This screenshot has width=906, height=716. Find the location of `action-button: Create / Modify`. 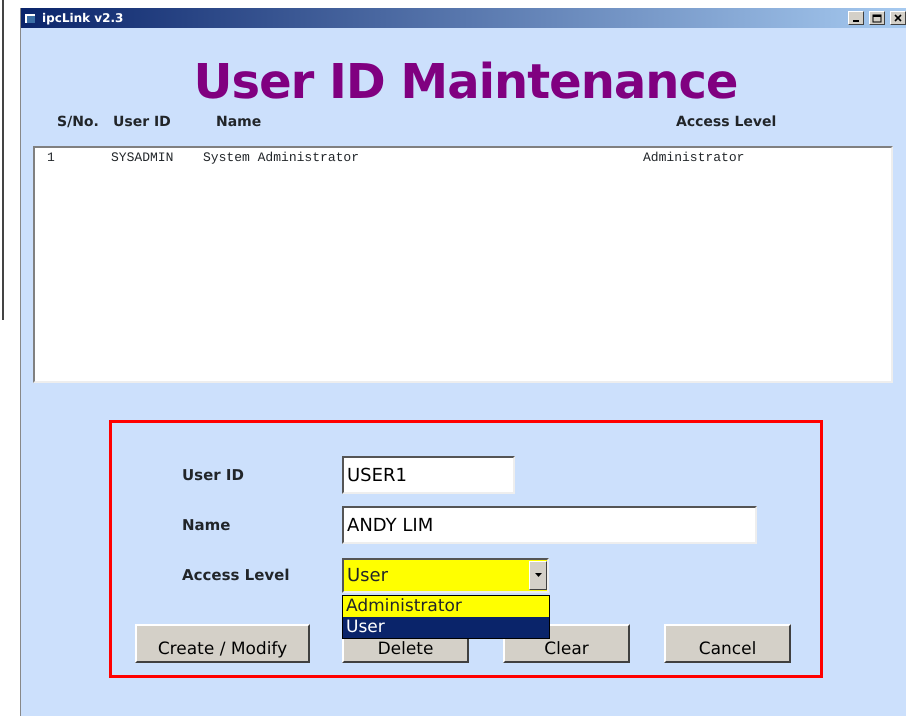

action-button: Create / Modify is located at coordinates (222, 643).